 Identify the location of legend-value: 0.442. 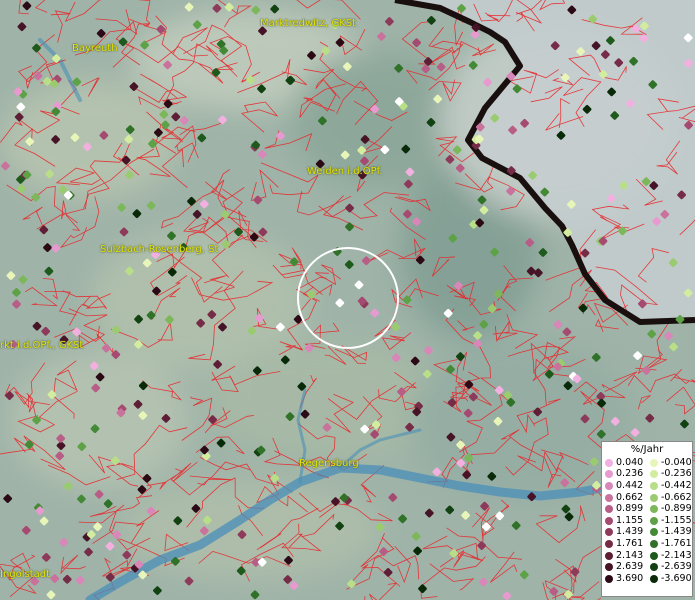
(630, 485).